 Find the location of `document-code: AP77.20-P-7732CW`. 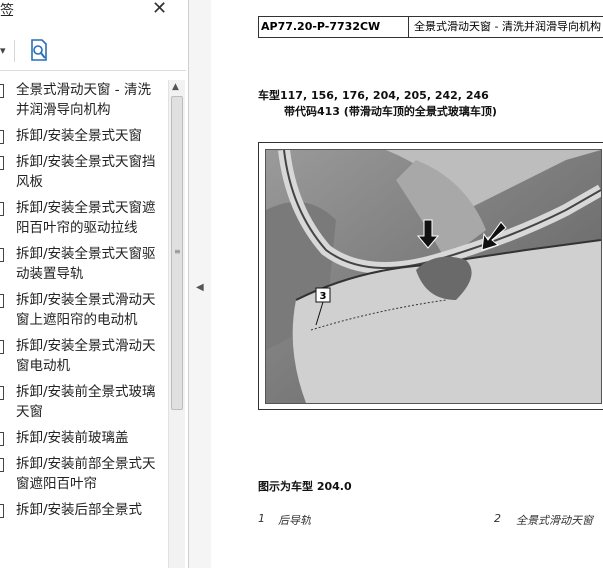

document-code: AP77.20-P-7732CW is located at coordinates (334, 27).